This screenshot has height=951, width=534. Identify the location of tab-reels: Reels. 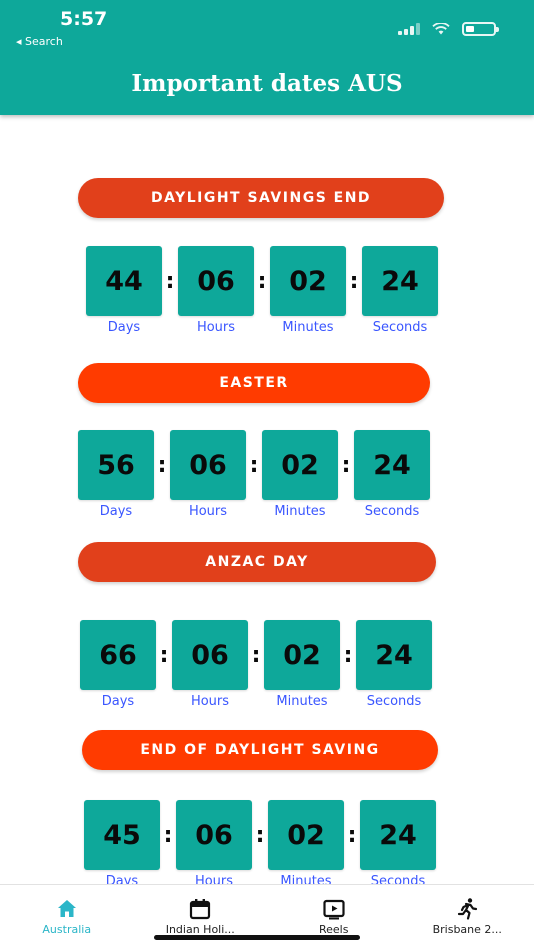
(334, 918).